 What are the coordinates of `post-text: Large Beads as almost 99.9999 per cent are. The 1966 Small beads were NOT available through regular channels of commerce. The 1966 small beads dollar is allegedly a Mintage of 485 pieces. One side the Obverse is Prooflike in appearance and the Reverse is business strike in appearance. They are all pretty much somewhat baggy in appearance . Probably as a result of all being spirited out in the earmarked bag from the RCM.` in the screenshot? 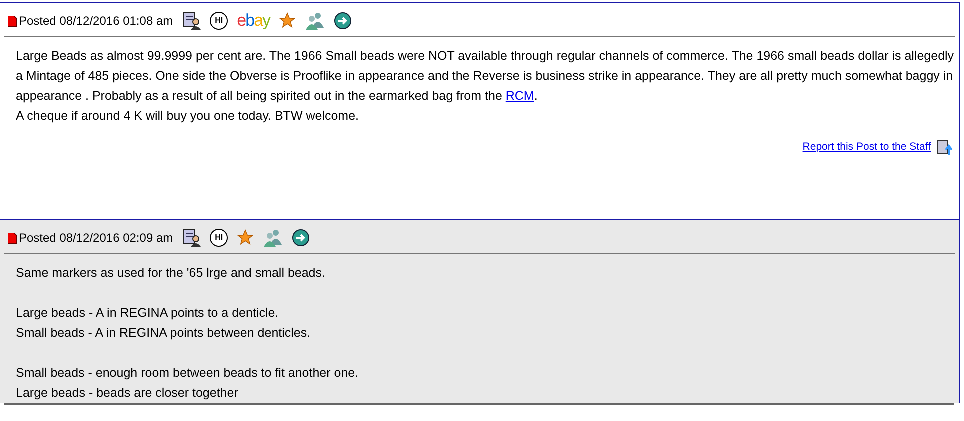 It's located at (485, 76).